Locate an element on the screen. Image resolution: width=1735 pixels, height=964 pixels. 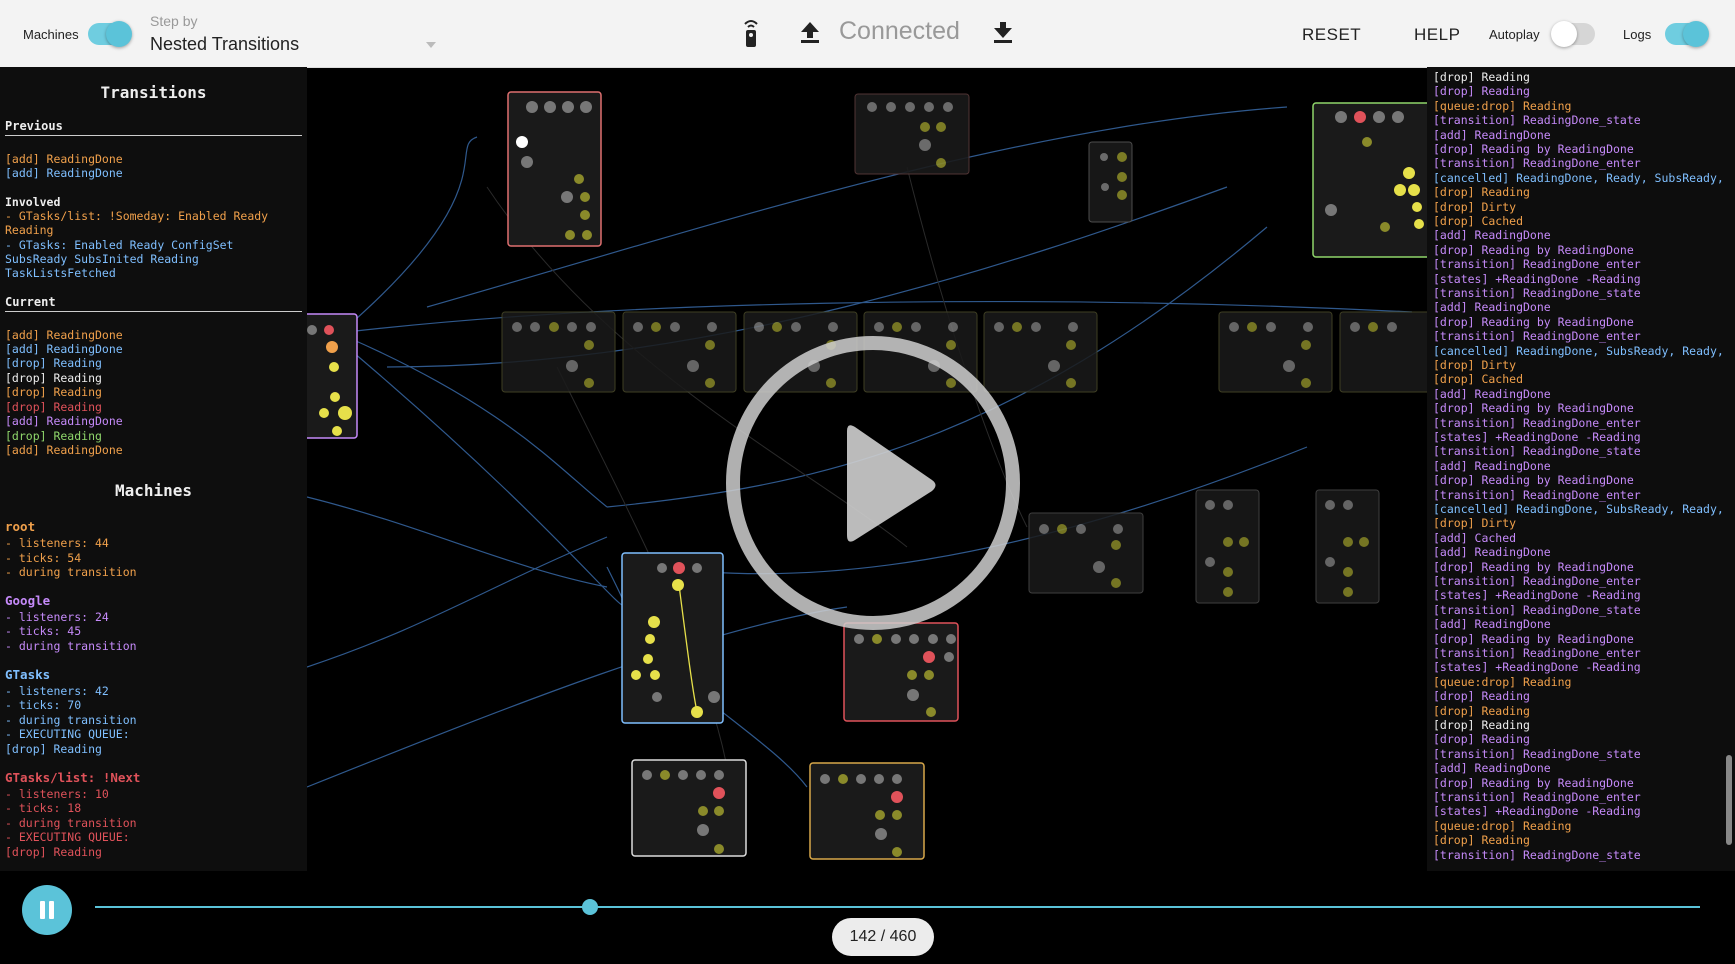
machine-google is located at coordinates (332, 376).